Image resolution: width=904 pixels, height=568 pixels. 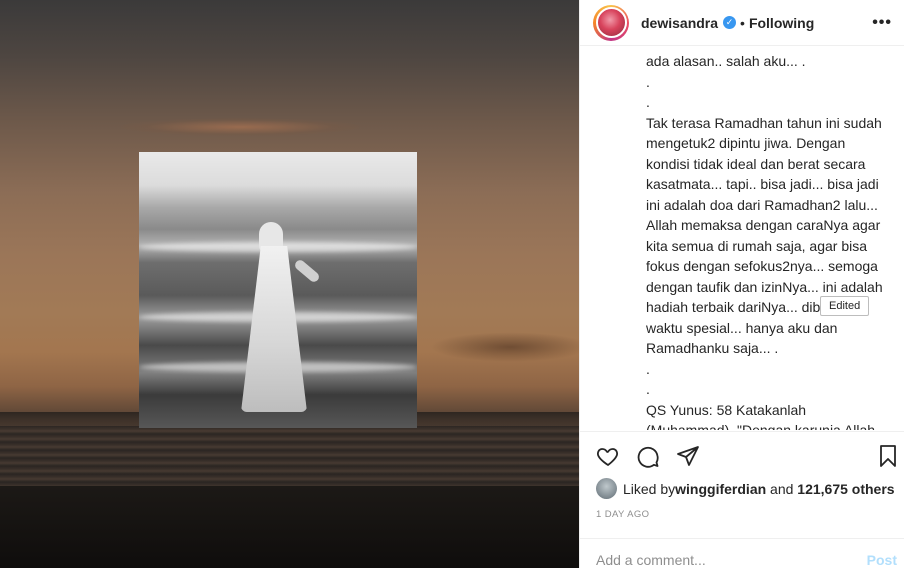 What do you see at coordinates (882, 23) in the screenshot?
I see `more-options-icon: •••` at bounding box center [882, 23].